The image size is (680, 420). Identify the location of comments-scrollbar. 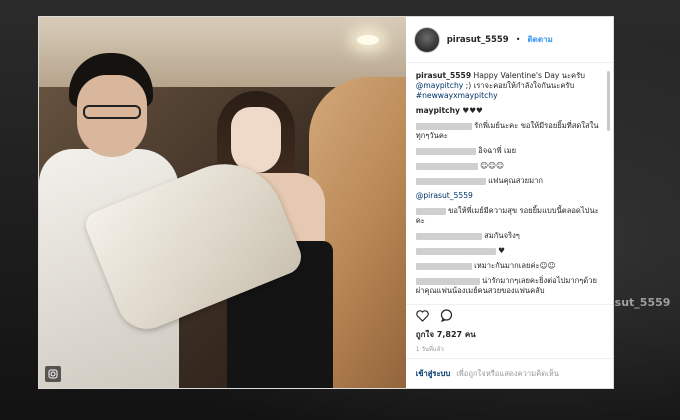
(608, 101).